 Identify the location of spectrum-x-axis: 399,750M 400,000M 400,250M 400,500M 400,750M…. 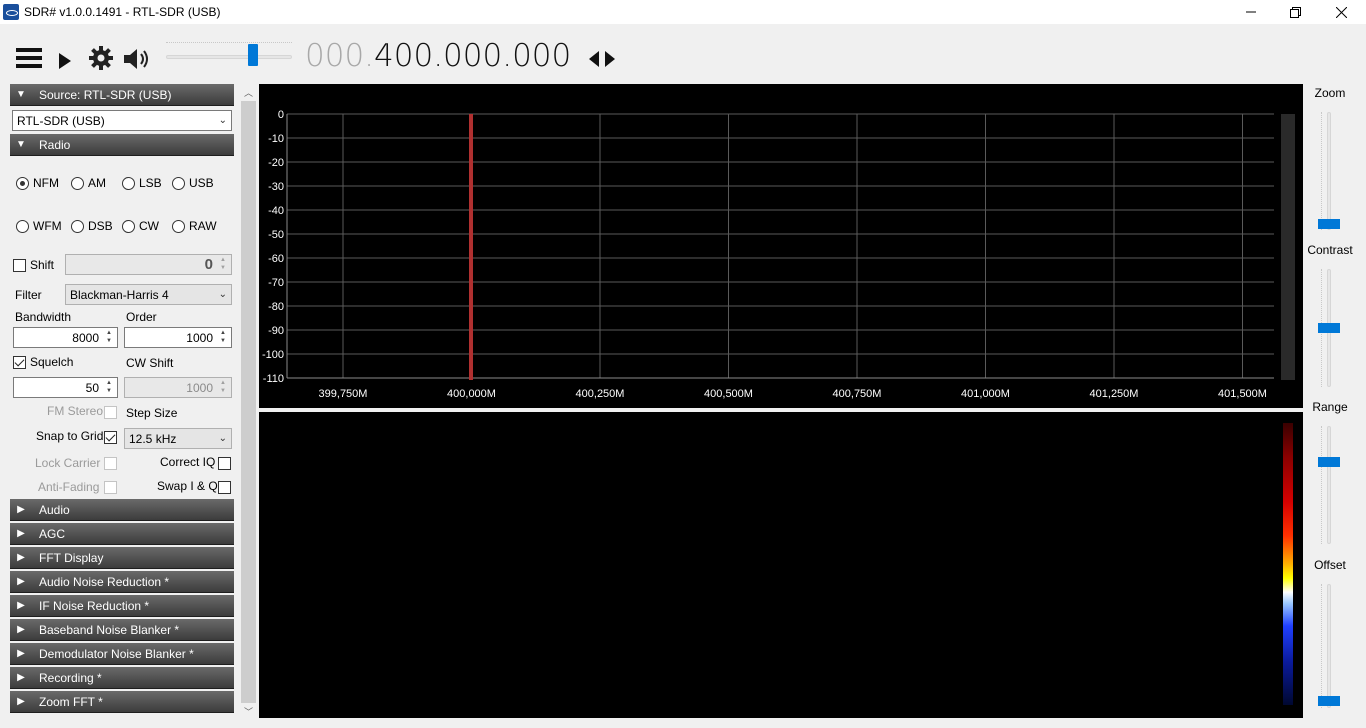
(793, 394).